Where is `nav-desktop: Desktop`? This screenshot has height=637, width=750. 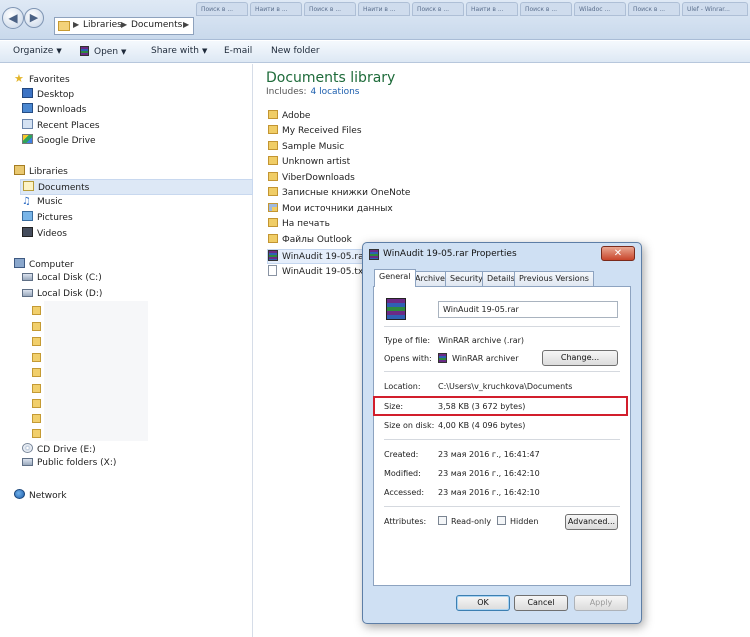 nav-desktop: Desktop is located at coordinates (48, 95).